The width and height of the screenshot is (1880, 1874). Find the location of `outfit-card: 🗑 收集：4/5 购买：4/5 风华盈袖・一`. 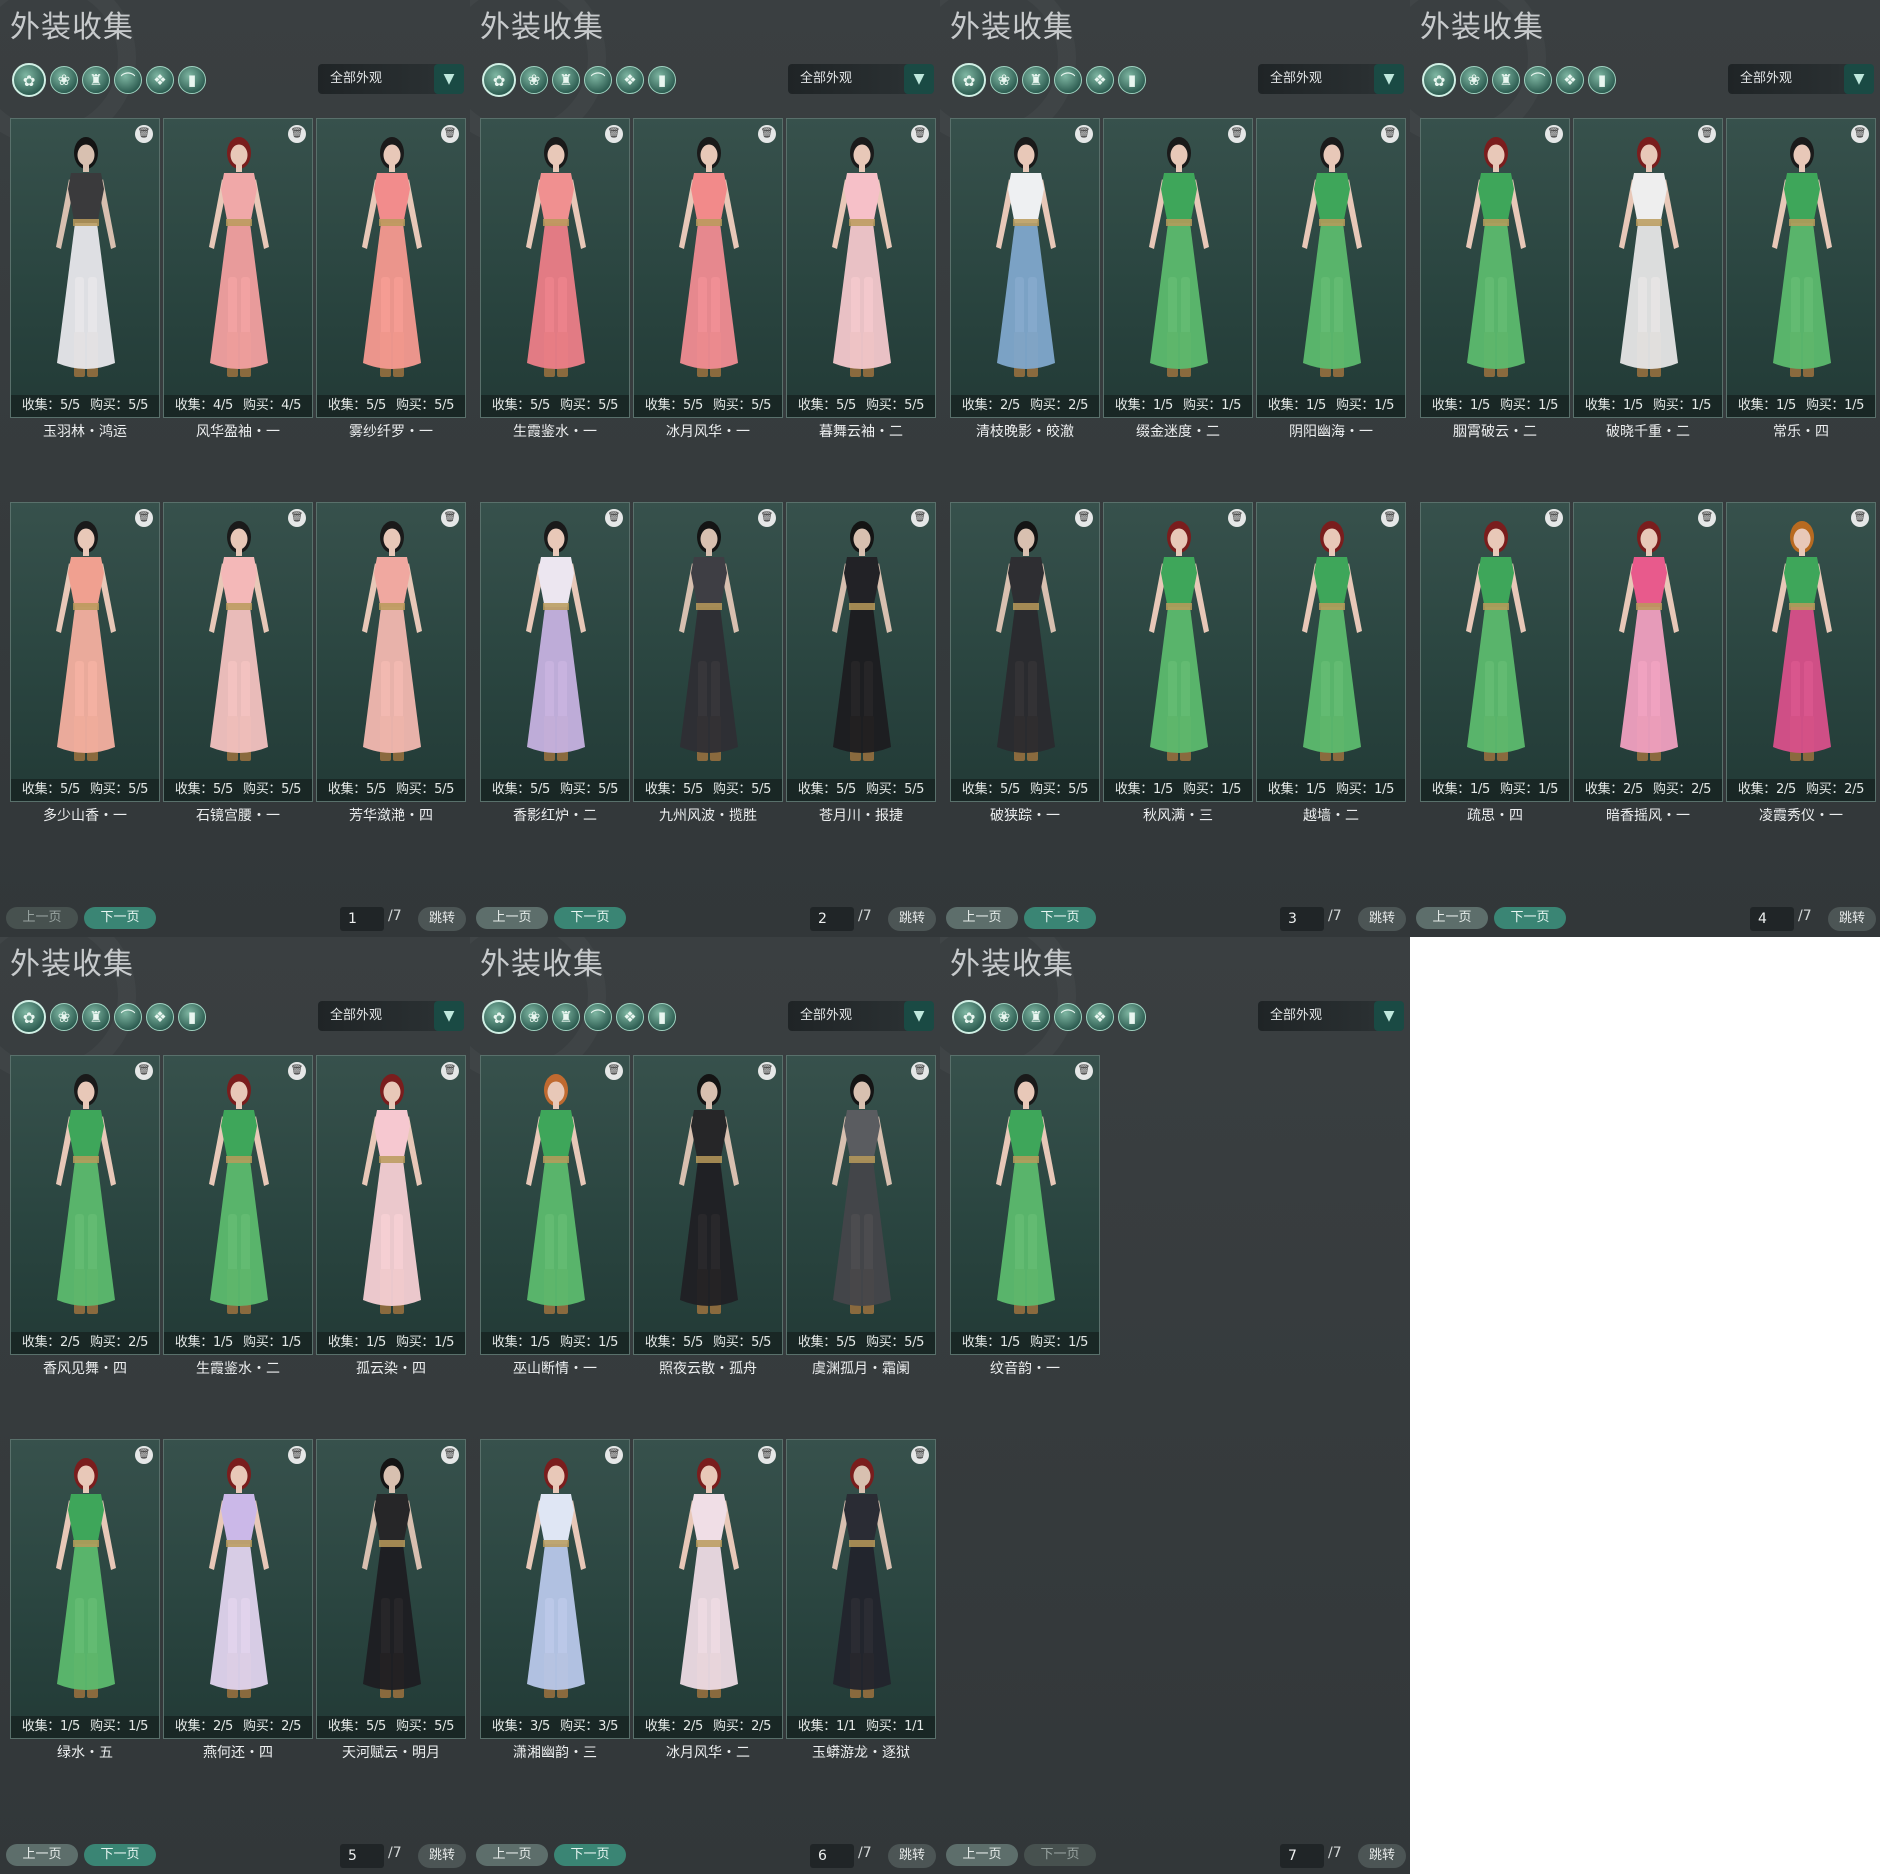

outfit-card: 🗑 收集：4/5 购买：4/5 风华盈袖・一 is located at coordinates (238, 283).